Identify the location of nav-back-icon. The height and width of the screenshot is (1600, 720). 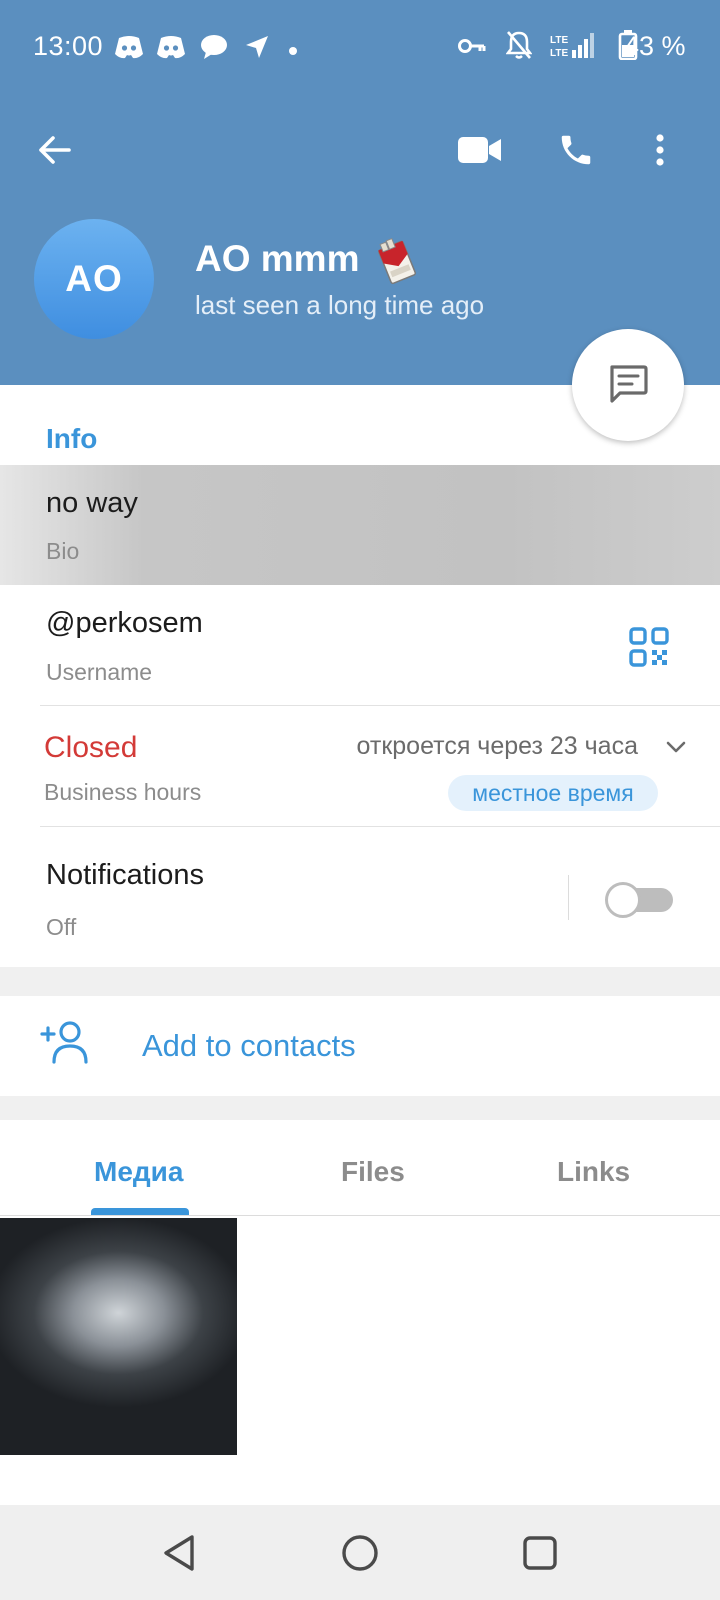
(180, 1553).